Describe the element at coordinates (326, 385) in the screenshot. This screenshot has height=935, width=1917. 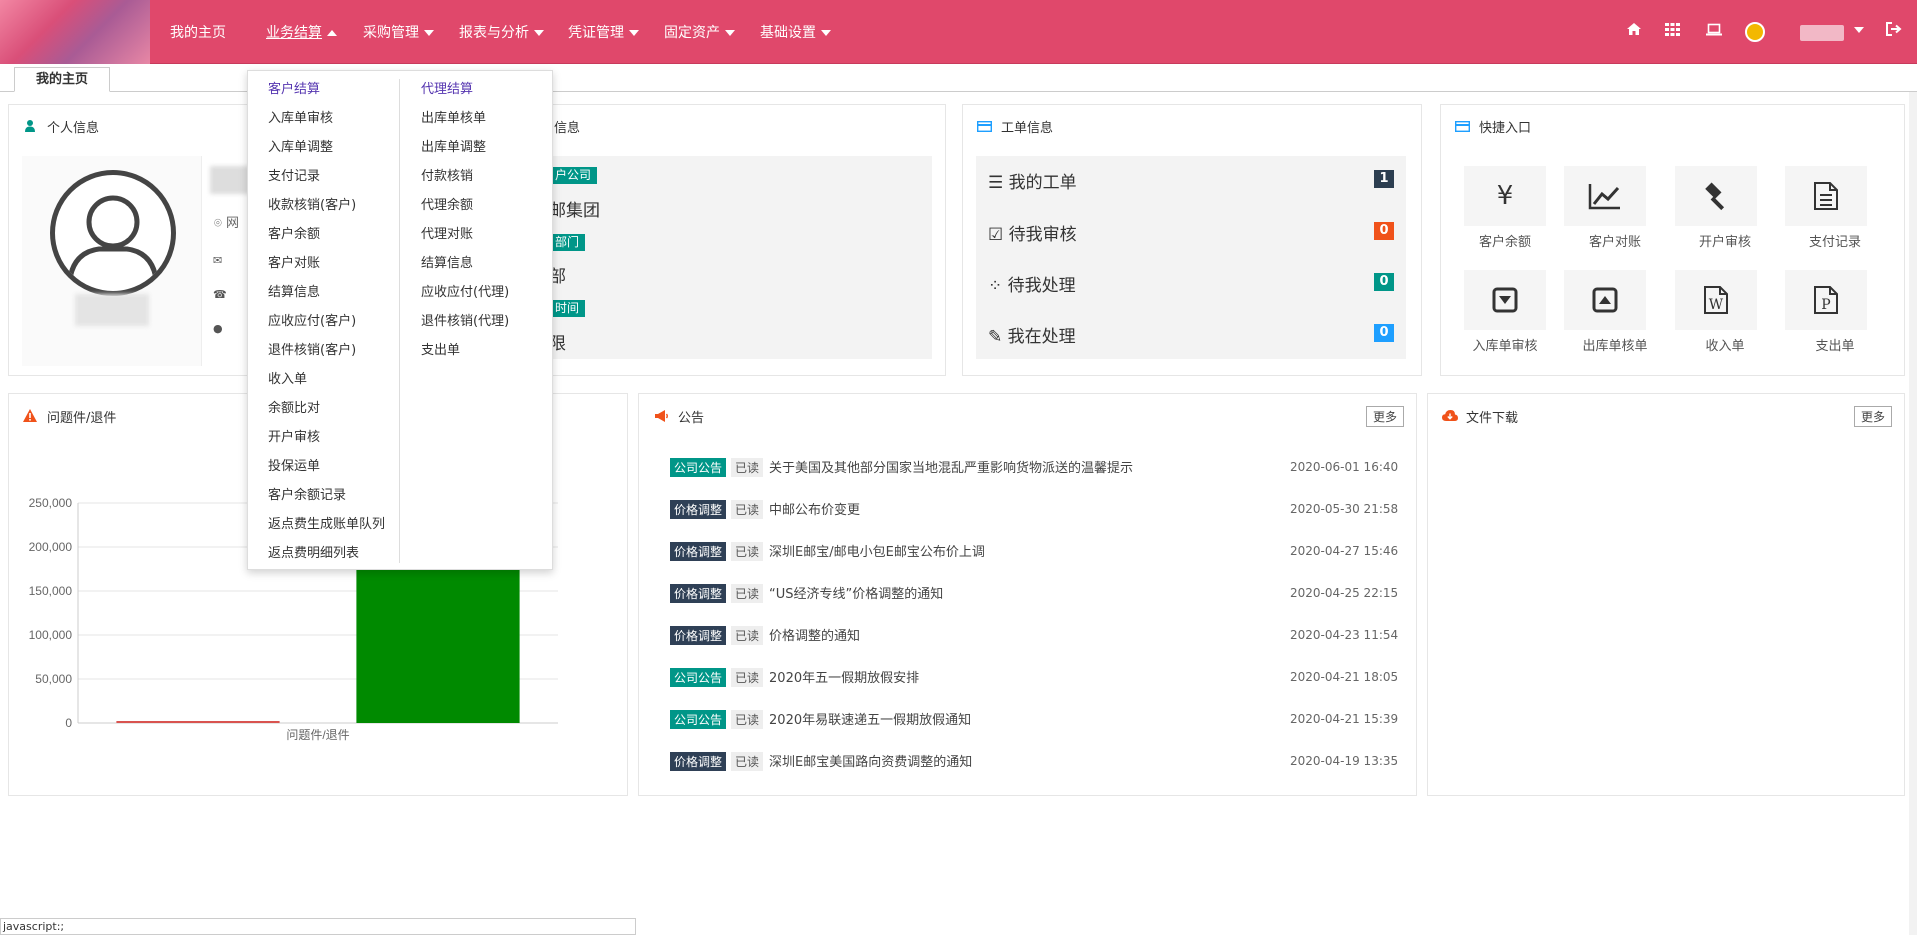
I see `menu-item: 收入单` at that location.